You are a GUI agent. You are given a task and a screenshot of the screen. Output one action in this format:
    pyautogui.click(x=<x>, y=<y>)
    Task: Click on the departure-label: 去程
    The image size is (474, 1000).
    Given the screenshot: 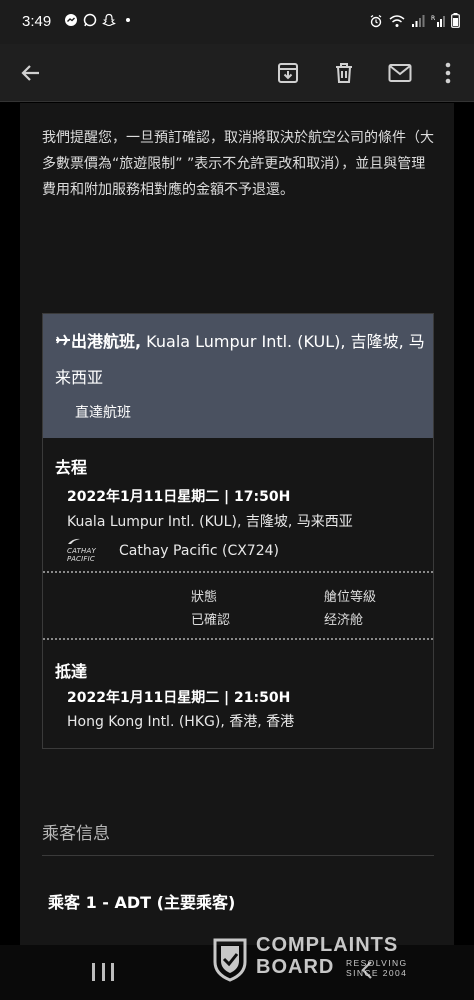 What is the action you would take?
    pyautogui.click(x=71, y=467)
    